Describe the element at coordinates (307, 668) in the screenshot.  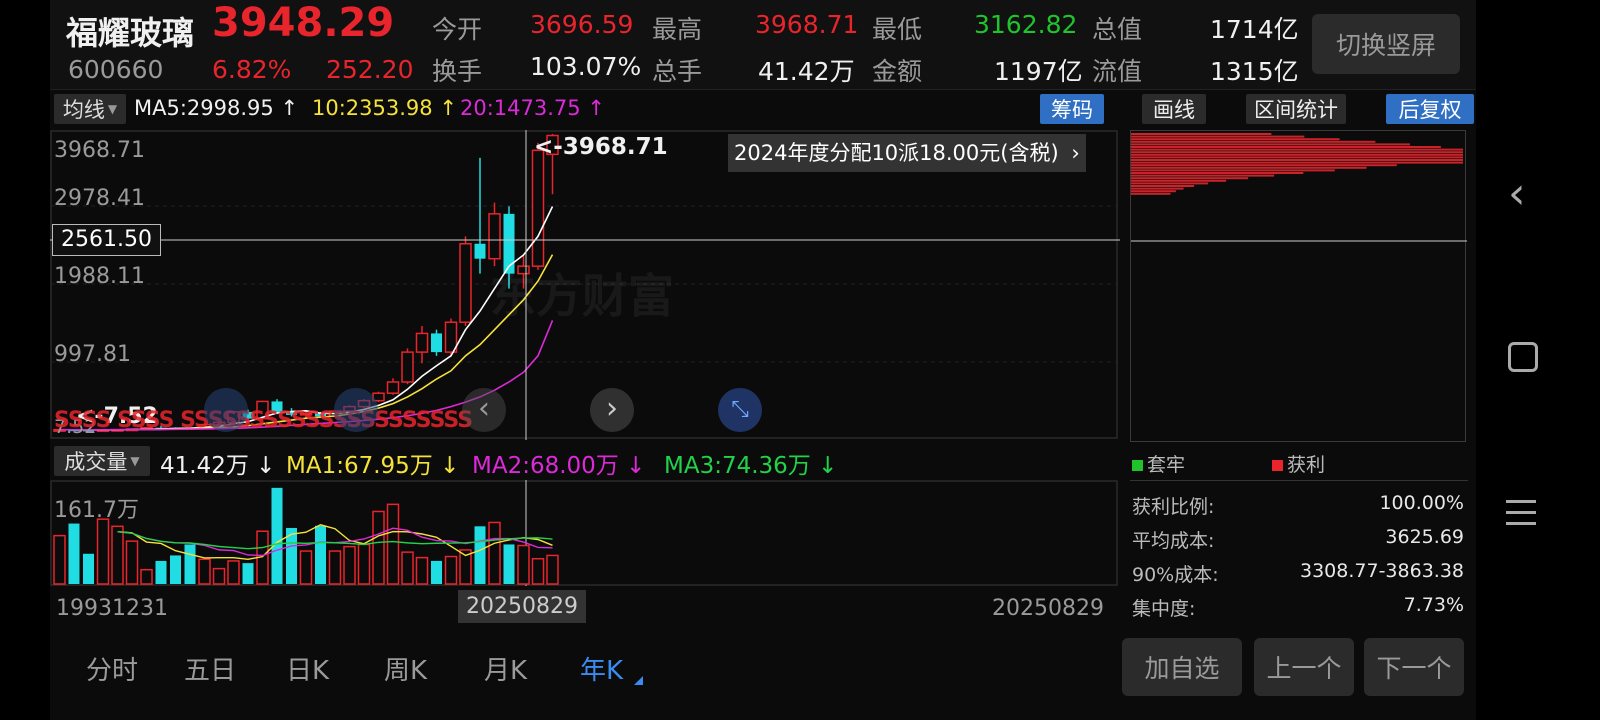
I see `tab-daily: 日K` at that location.